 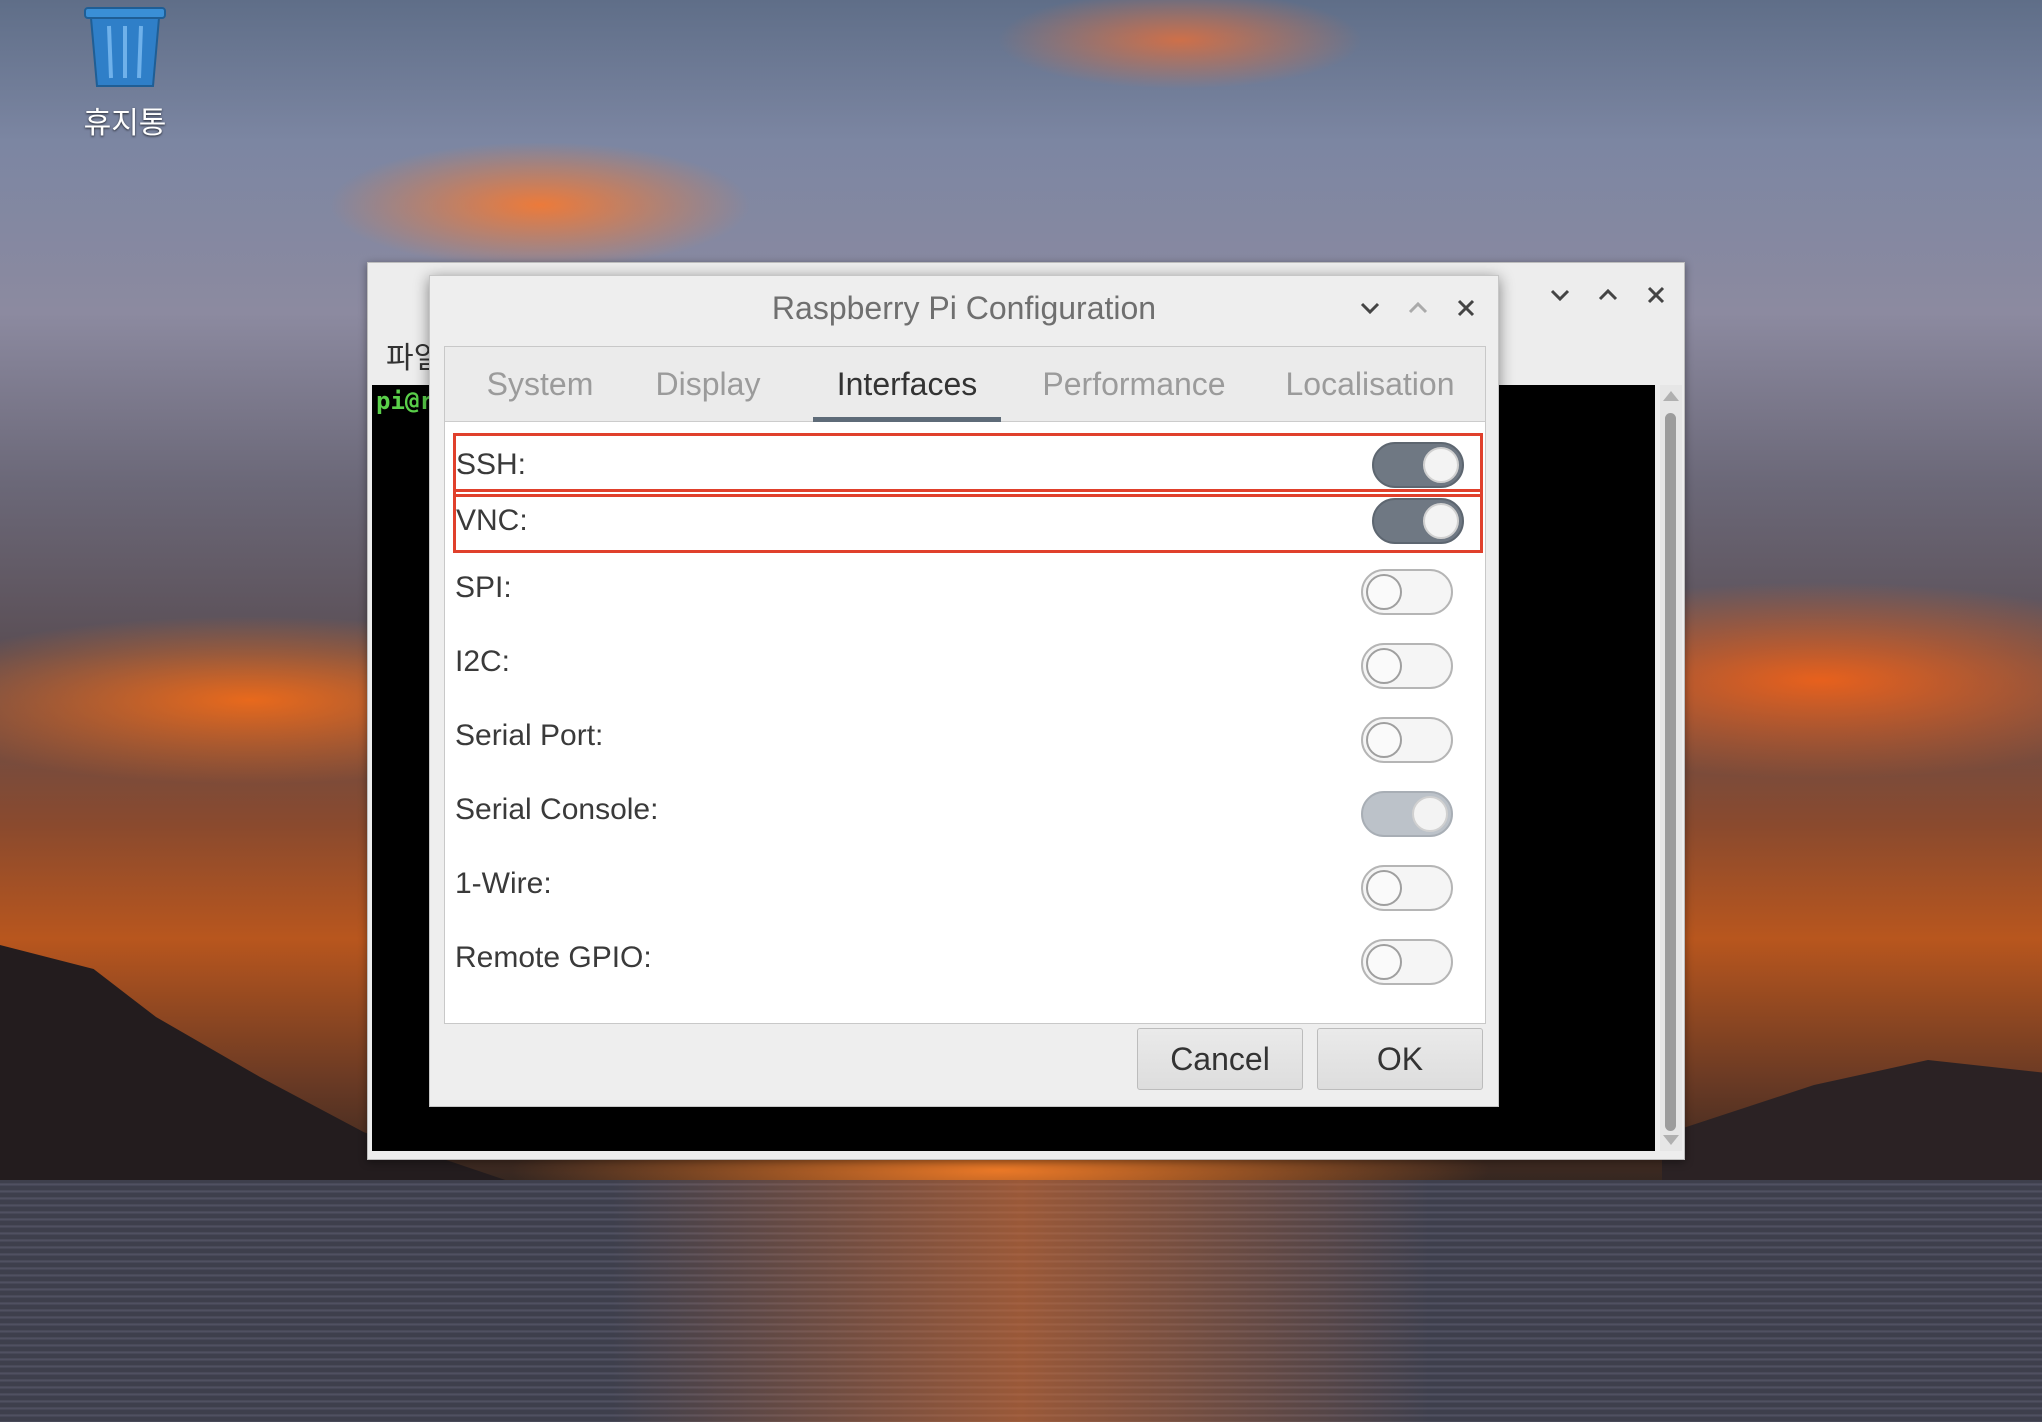 I want to click on interface-label-spi: SPI:, so click(x=483, y=587).